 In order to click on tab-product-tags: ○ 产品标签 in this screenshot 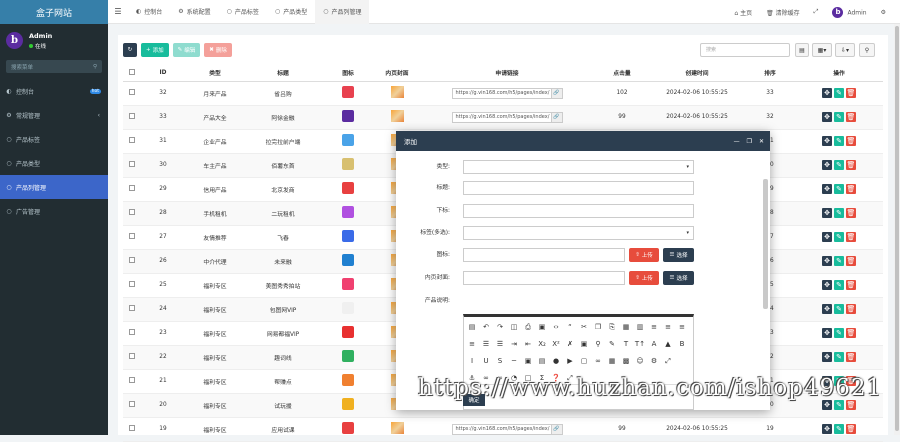, I will do `click(243, 12)`.